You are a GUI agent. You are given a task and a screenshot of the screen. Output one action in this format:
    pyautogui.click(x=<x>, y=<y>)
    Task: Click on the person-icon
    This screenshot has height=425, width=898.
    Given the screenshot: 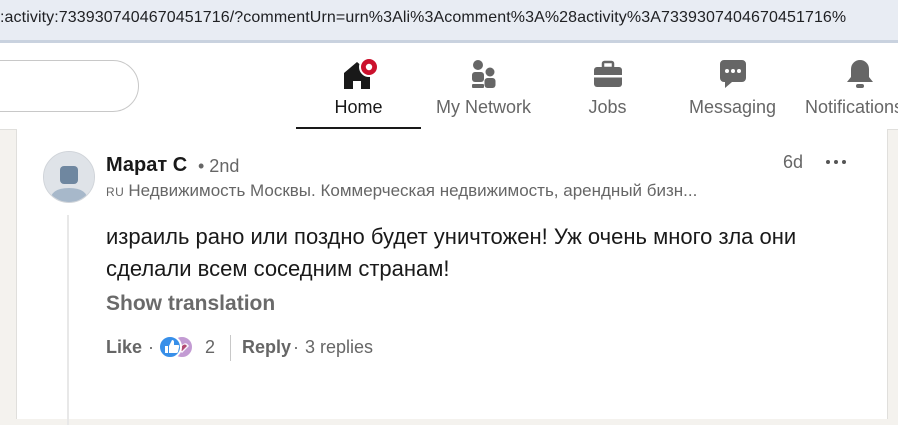 What is the action you would take?
    pyautogui.click(x=69, y=177)
    